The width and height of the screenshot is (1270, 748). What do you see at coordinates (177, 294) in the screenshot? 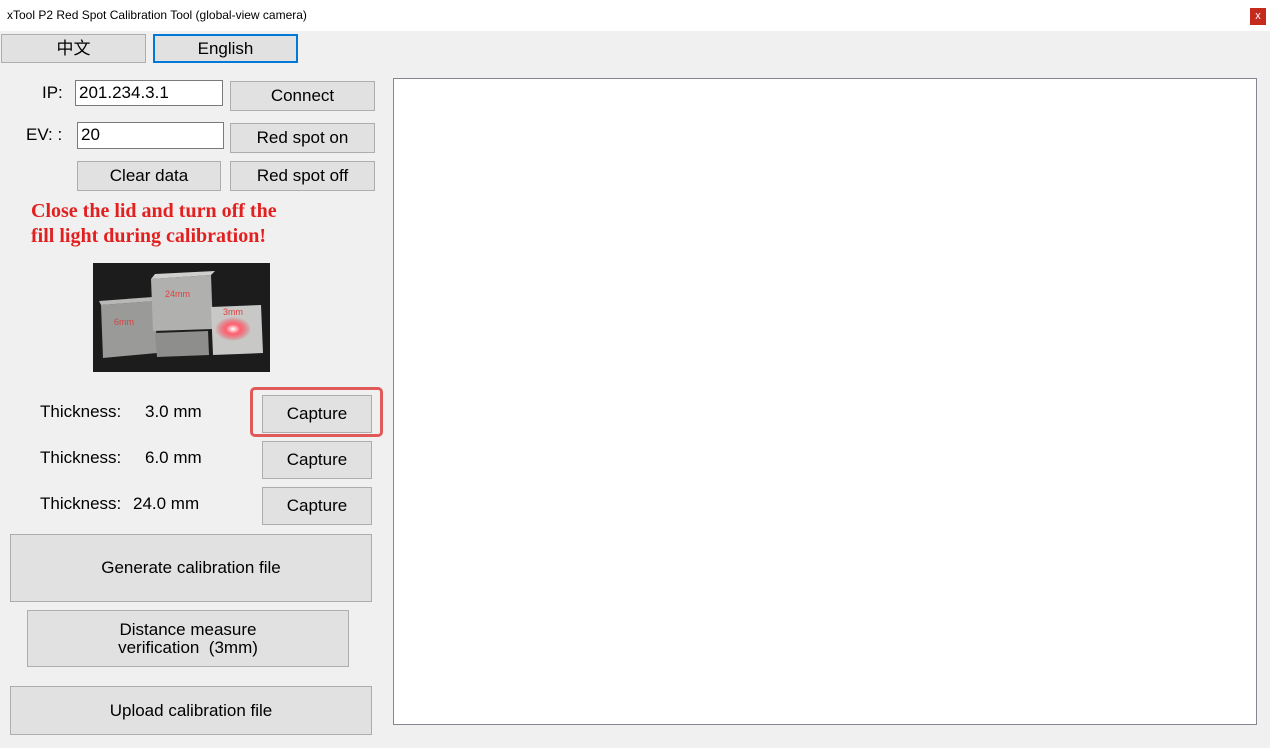
I see `photo-label-24mm: 24mm` at bounding box center [177, 294].